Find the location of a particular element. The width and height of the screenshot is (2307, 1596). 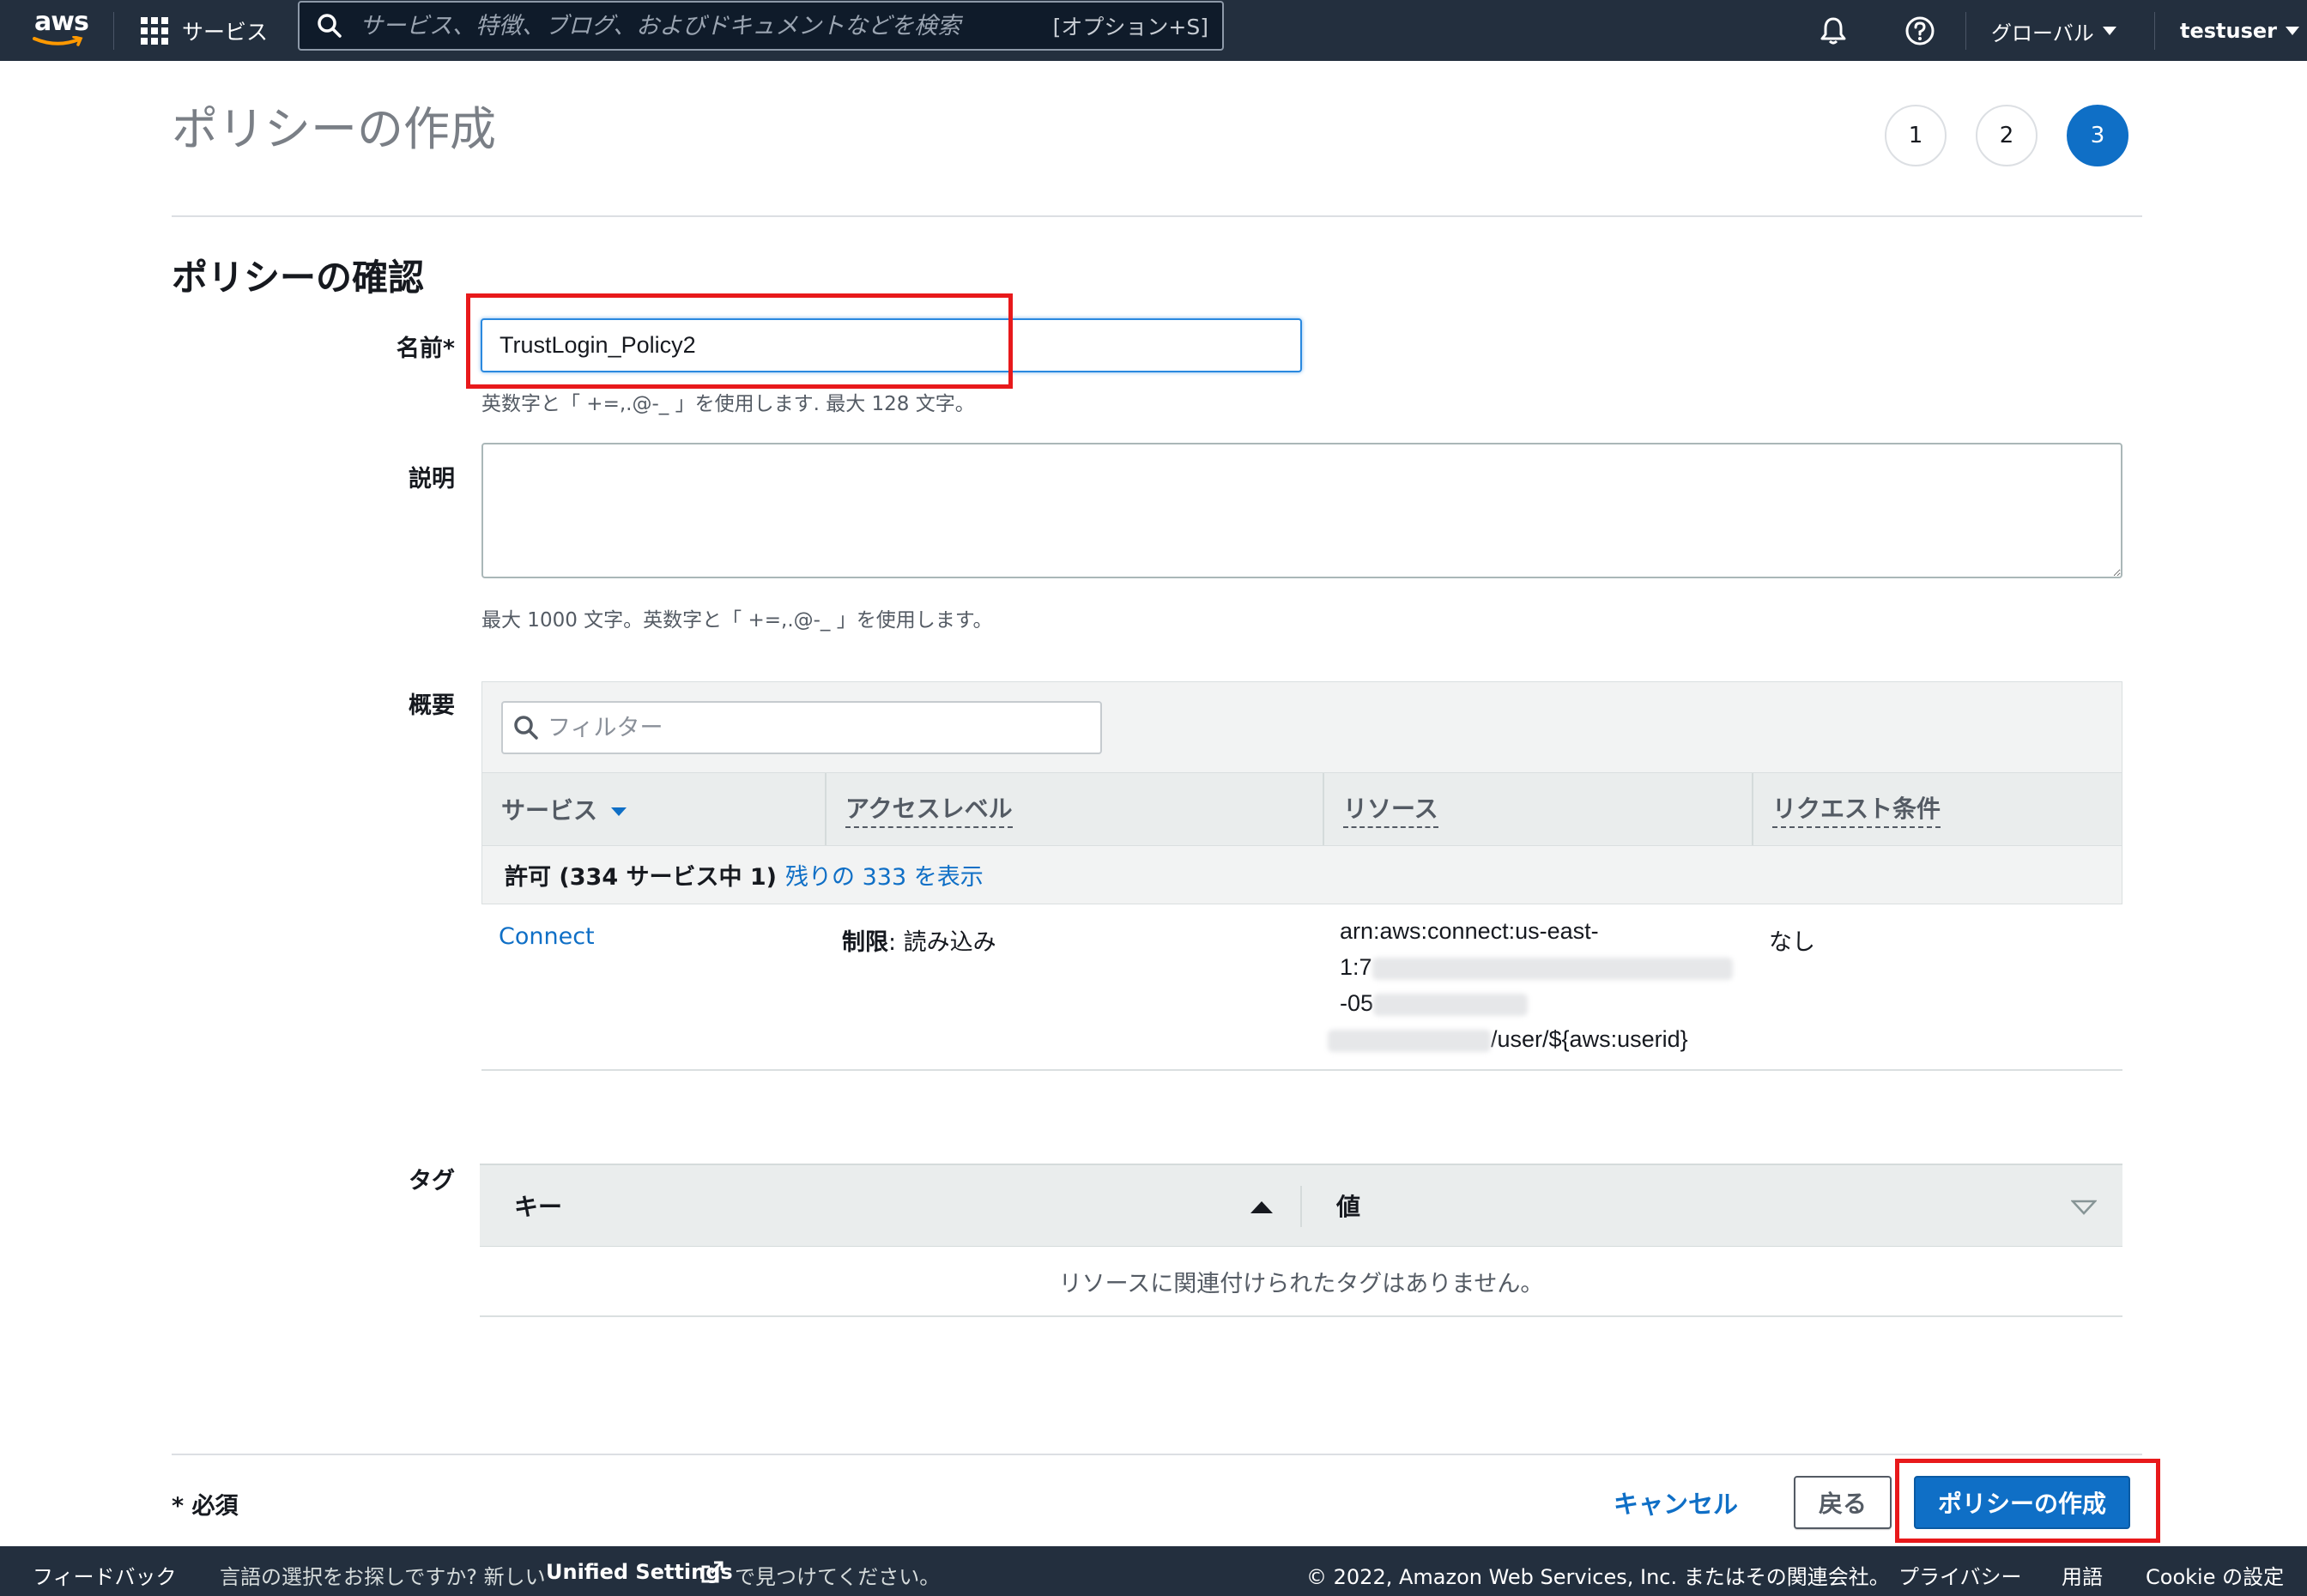

account-username: testuser is located at coordinates (2228, 31).